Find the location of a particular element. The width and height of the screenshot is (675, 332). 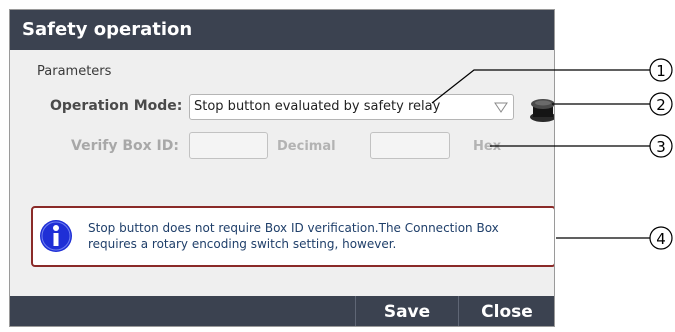

callout-number-1: 1 is located at coordinates (661, 71).